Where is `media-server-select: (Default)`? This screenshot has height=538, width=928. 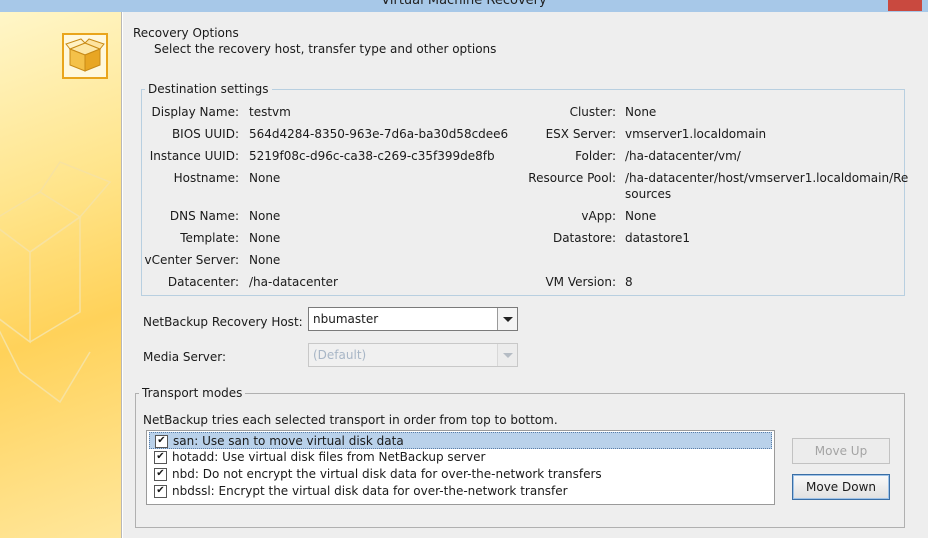
media-server-select: (Default) is located at coordinates (413, 355).